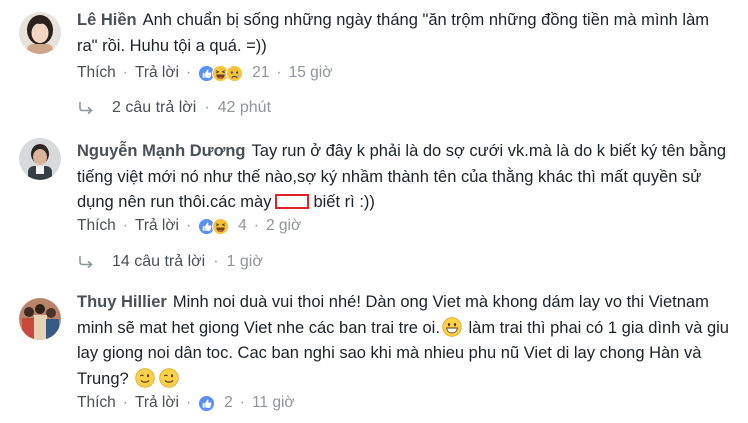 This screenshot has width=748, height=423. What do you see at coordinates (311, 73) in the screenshot?
I see `comment-time: 15 giờ` at bounding box center [311, 73].